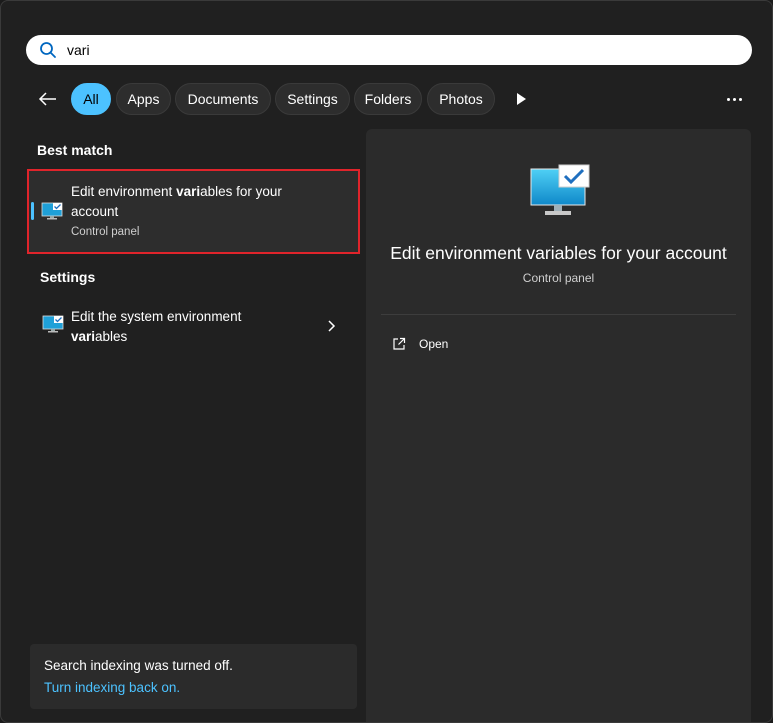 The image size is (773, 723). I want to click on title-text-rest: ables for your, so click(241, 191).